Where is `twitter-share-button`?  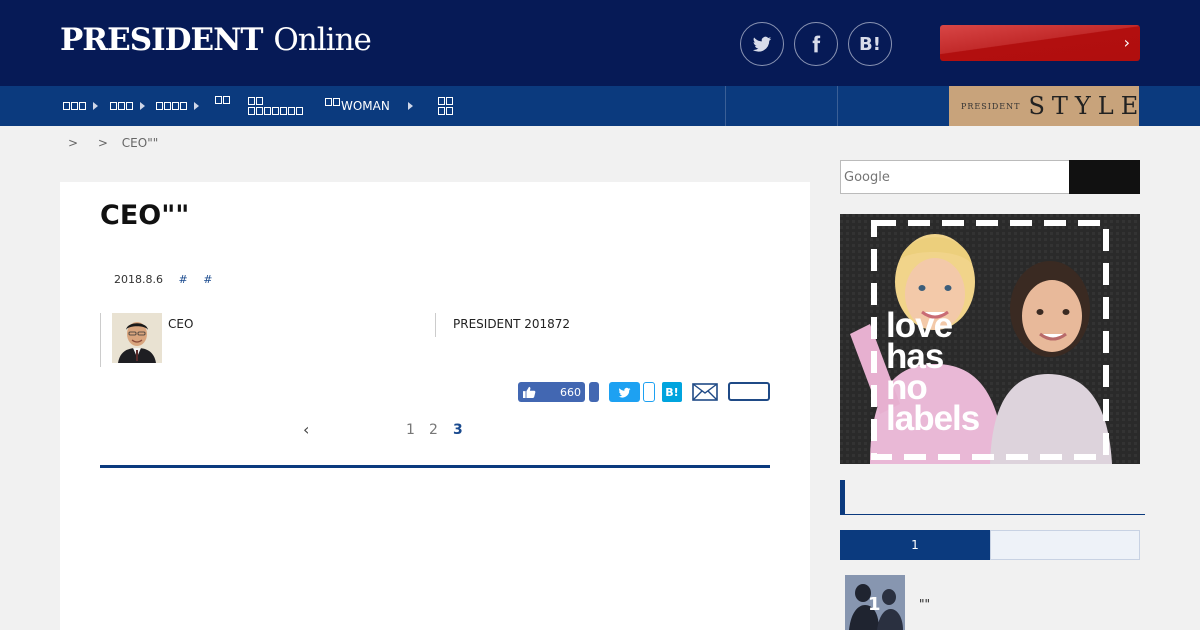
twitter-share-button is located at coordinates (762, 44).